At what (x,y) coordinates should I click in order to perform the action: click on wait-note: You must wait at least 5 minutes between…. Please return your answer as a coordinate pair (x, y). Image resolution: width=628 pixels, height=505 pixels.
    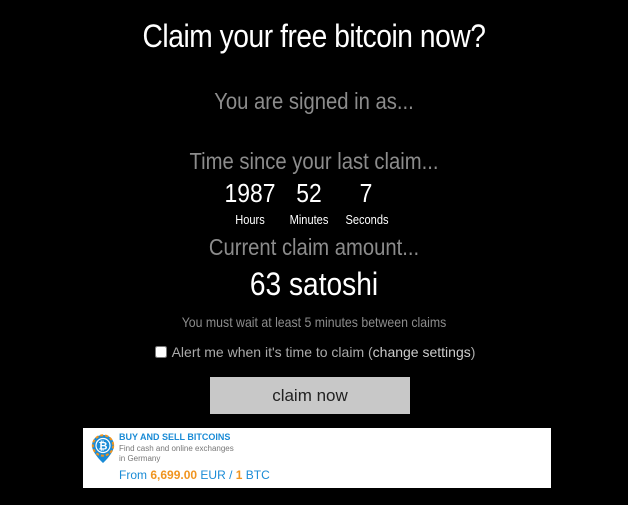
    Looking at the image, I should click on (314, 322).